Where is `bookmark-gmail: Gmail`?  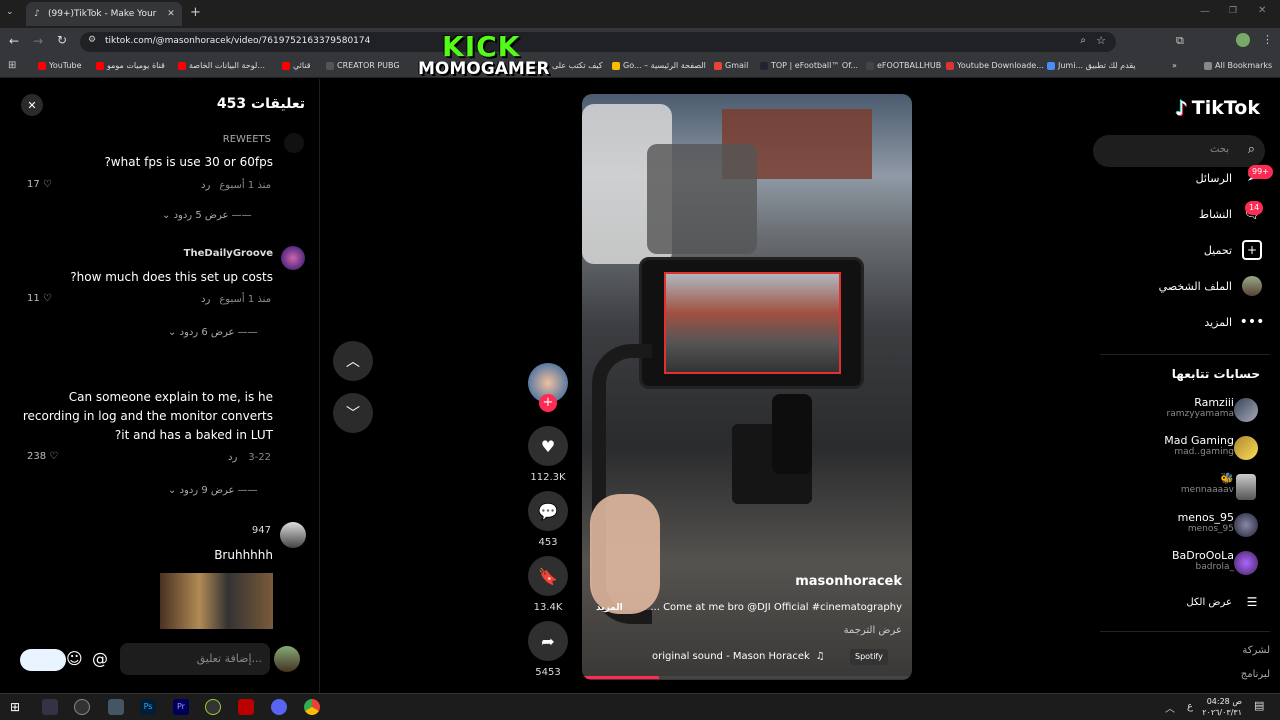 bookmark-gmail: Gmail is located at coordinates (731, 65).